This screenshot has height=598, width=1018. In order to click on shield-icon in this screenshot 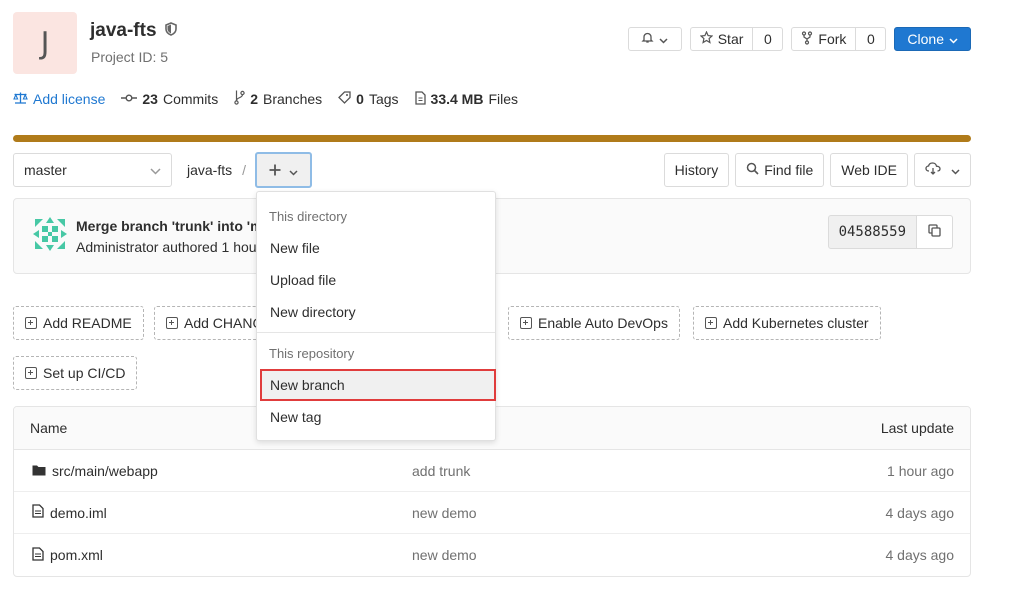, I will do `click(170, 31)`.